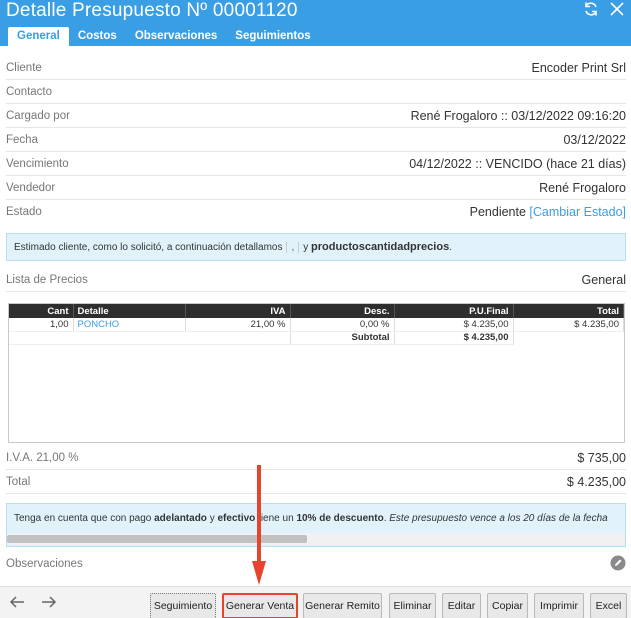  Describe the element at coordinates (29, 91) in the screenshot. I see `field-label: Contacto` at that location.